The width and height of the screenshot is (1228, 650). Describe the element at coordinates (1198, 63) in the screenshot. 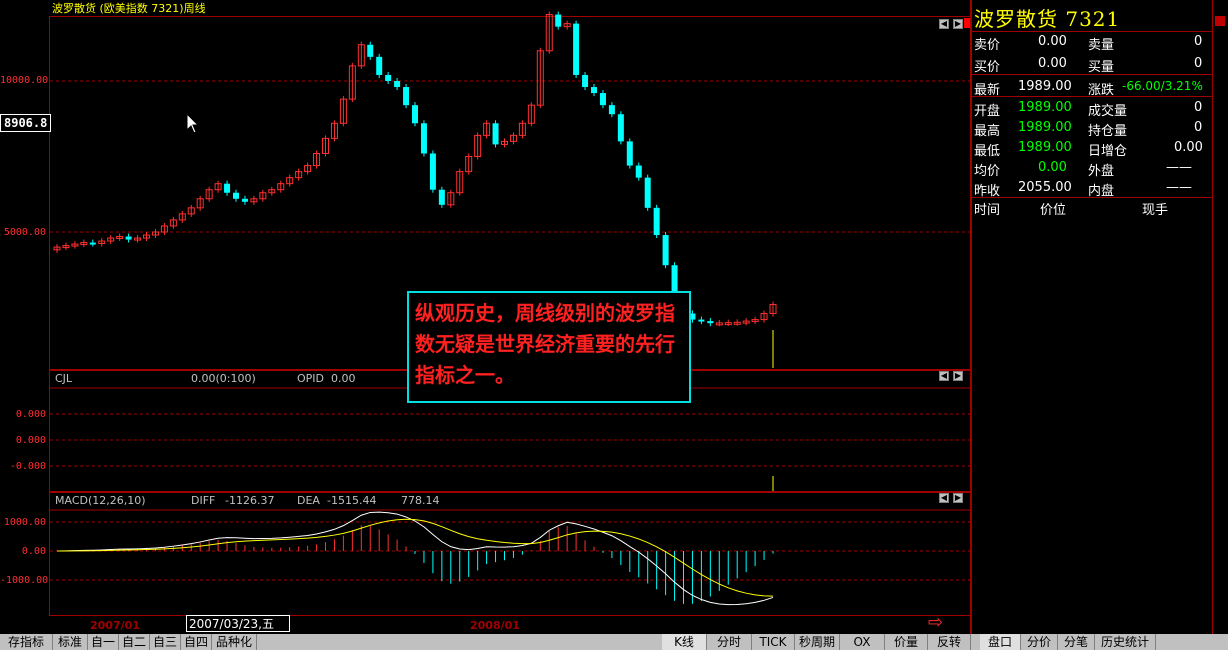

I see `buy-vol-value: 0` at that location.